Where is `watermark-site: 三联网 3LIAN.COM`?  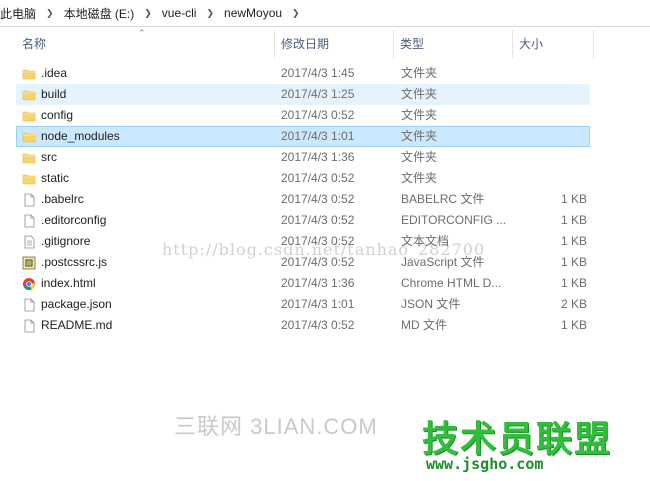 watermark-site: 三联网 3LIAN.COM is located at coordinates (276, 426).